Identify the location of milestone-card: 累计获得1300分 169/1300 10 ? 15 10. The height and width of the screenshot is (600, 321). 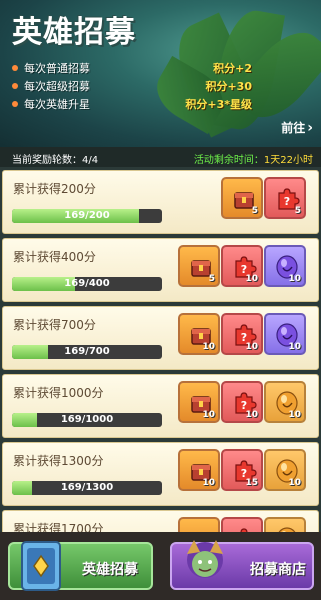
(160, 474).